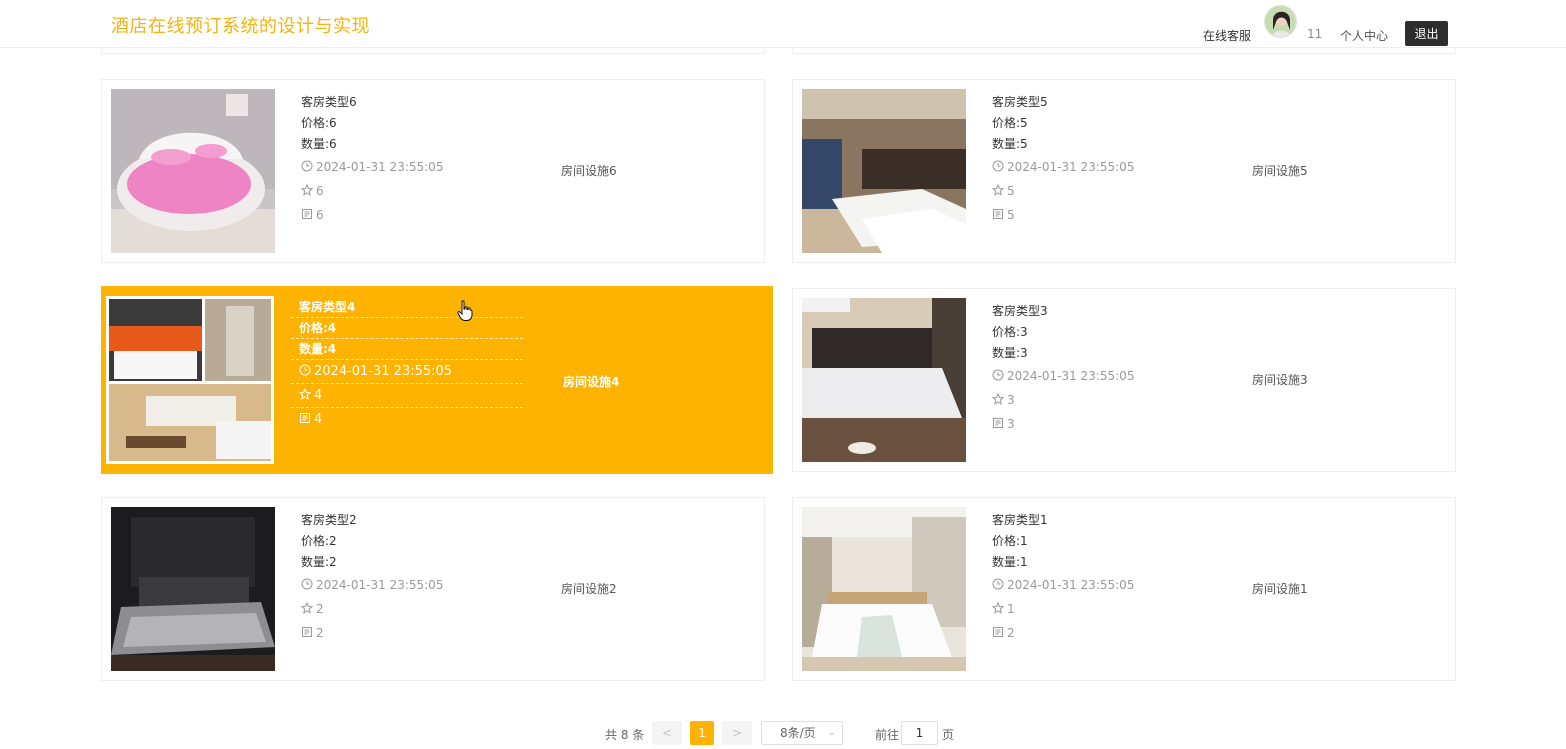  I want to click on customer-service-link: 在线客服, so click(1227, 35).